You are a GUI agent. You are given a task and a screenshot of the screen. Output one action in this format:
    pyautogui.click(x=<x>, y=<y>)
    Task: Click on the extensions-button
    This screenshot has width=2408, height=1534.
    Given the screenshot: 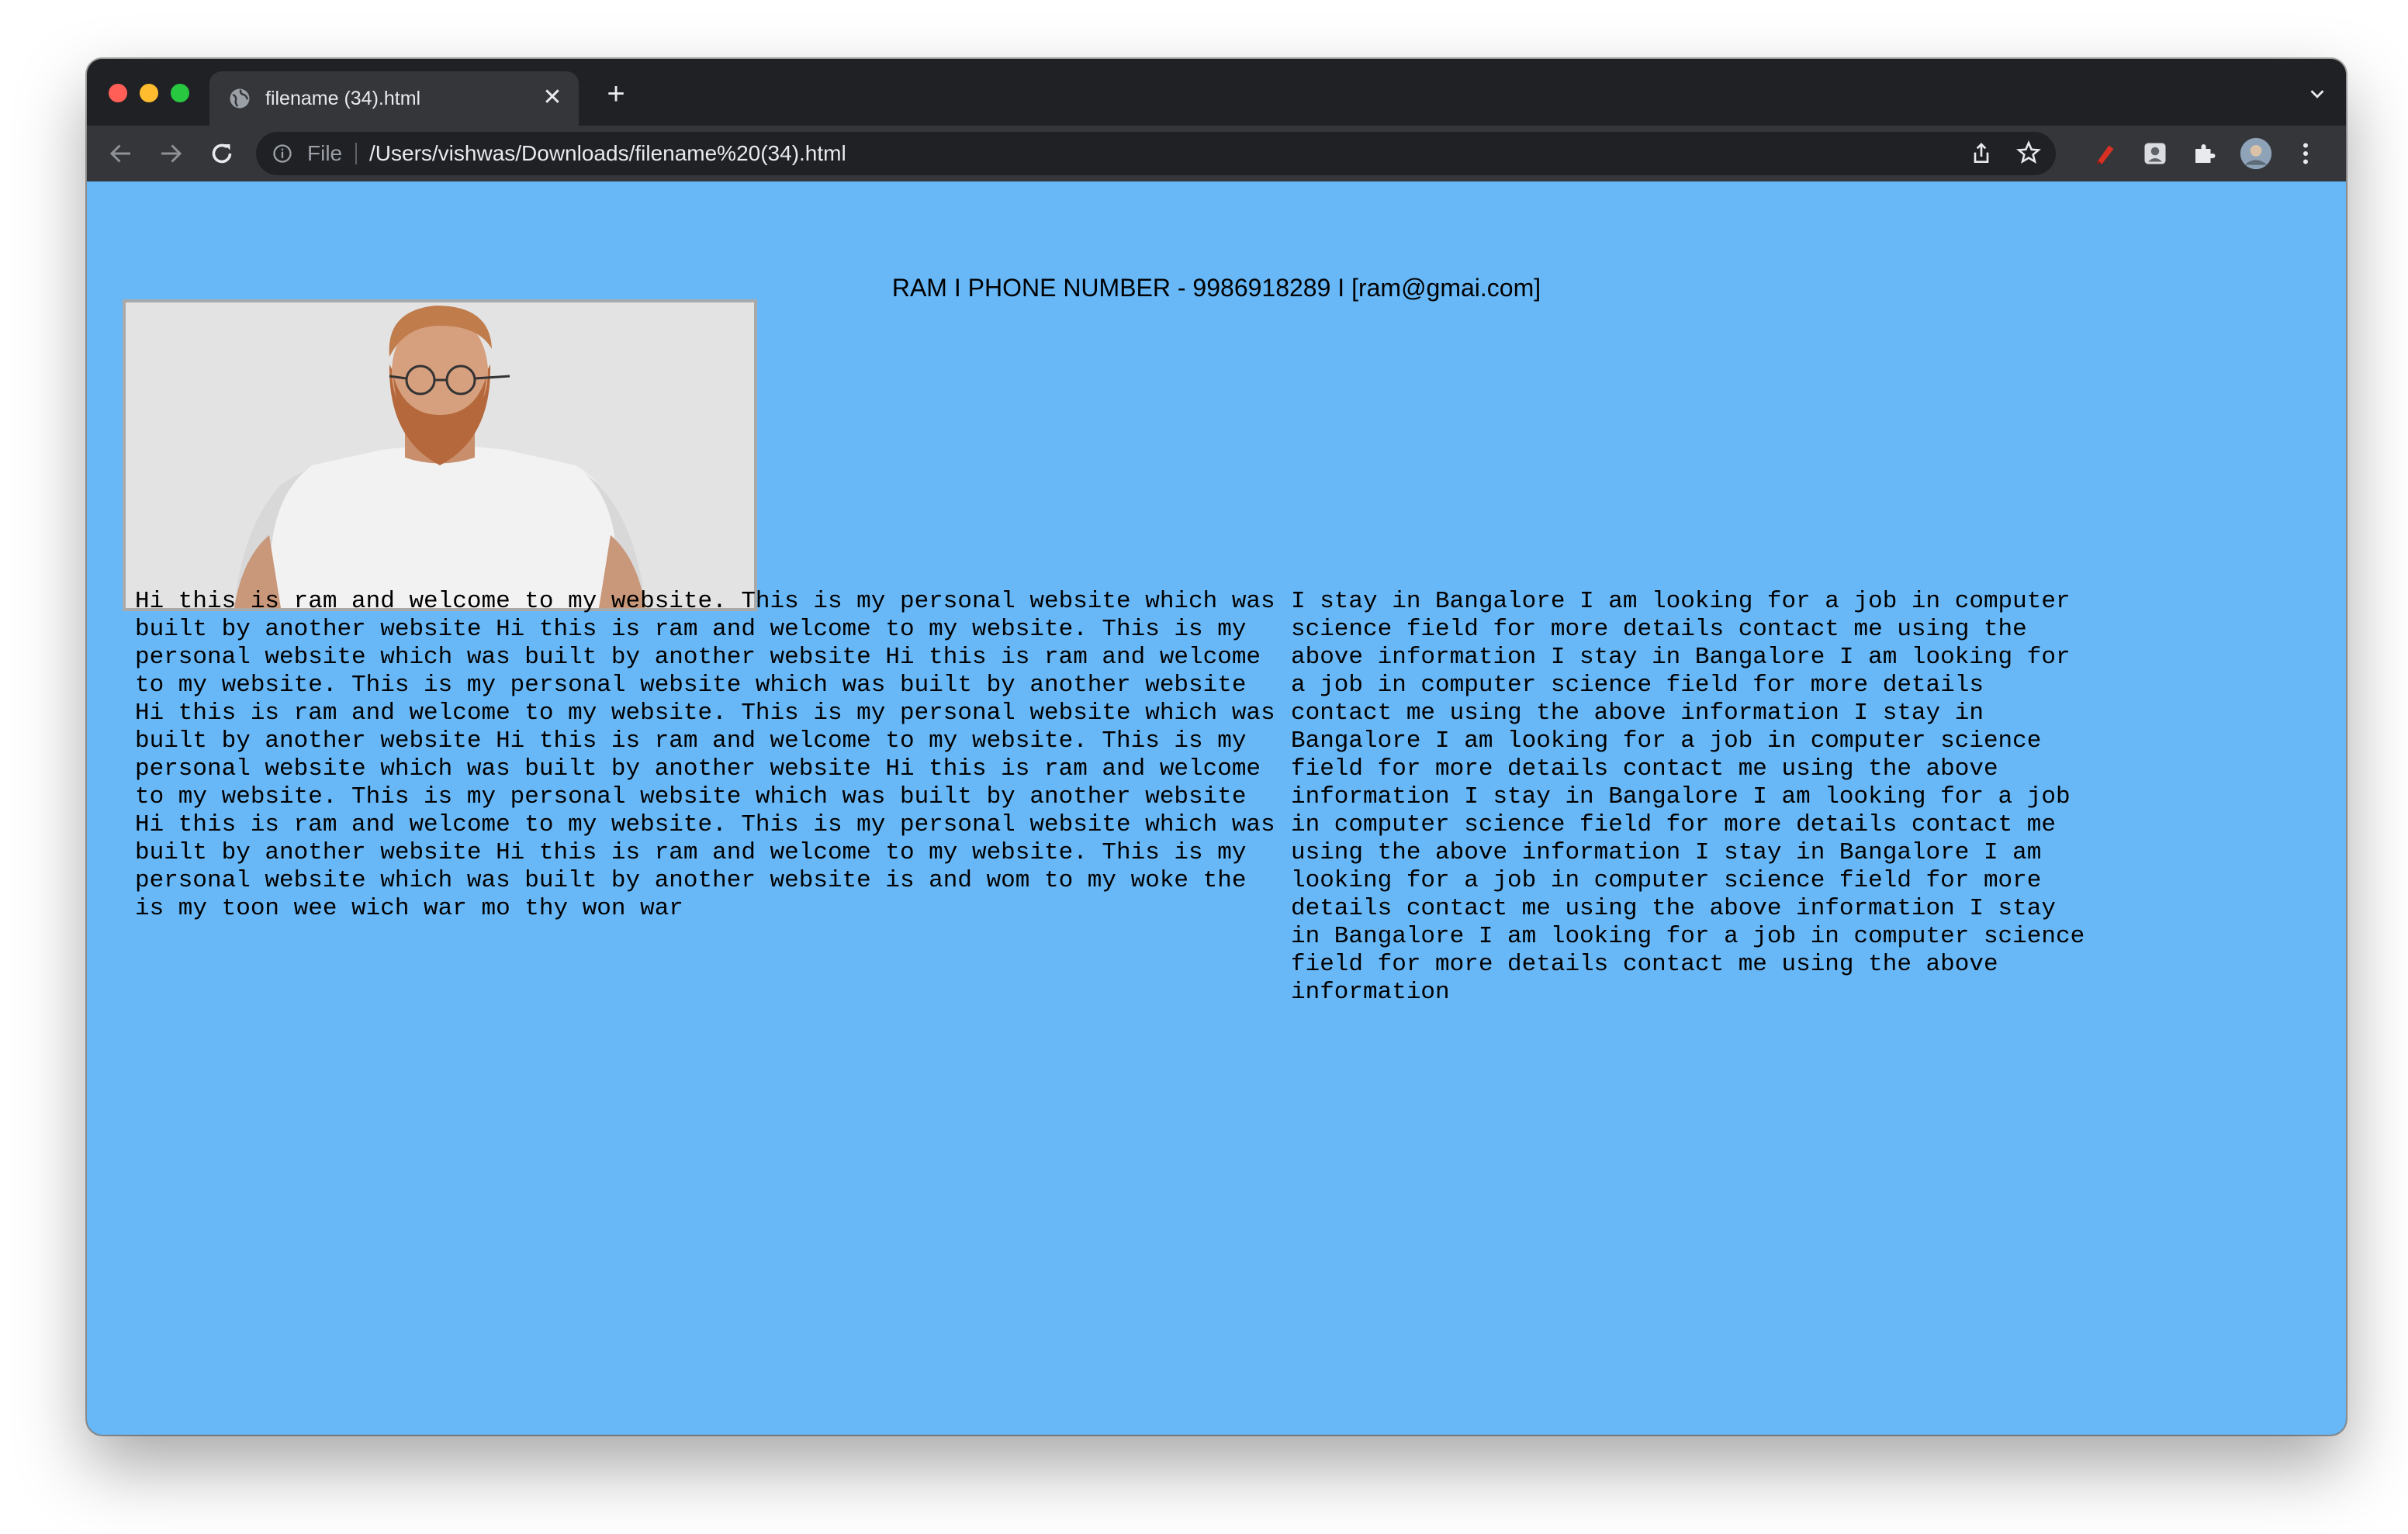 What is the action you would take?
    pyautogui.click(x=2205, y=153)
    